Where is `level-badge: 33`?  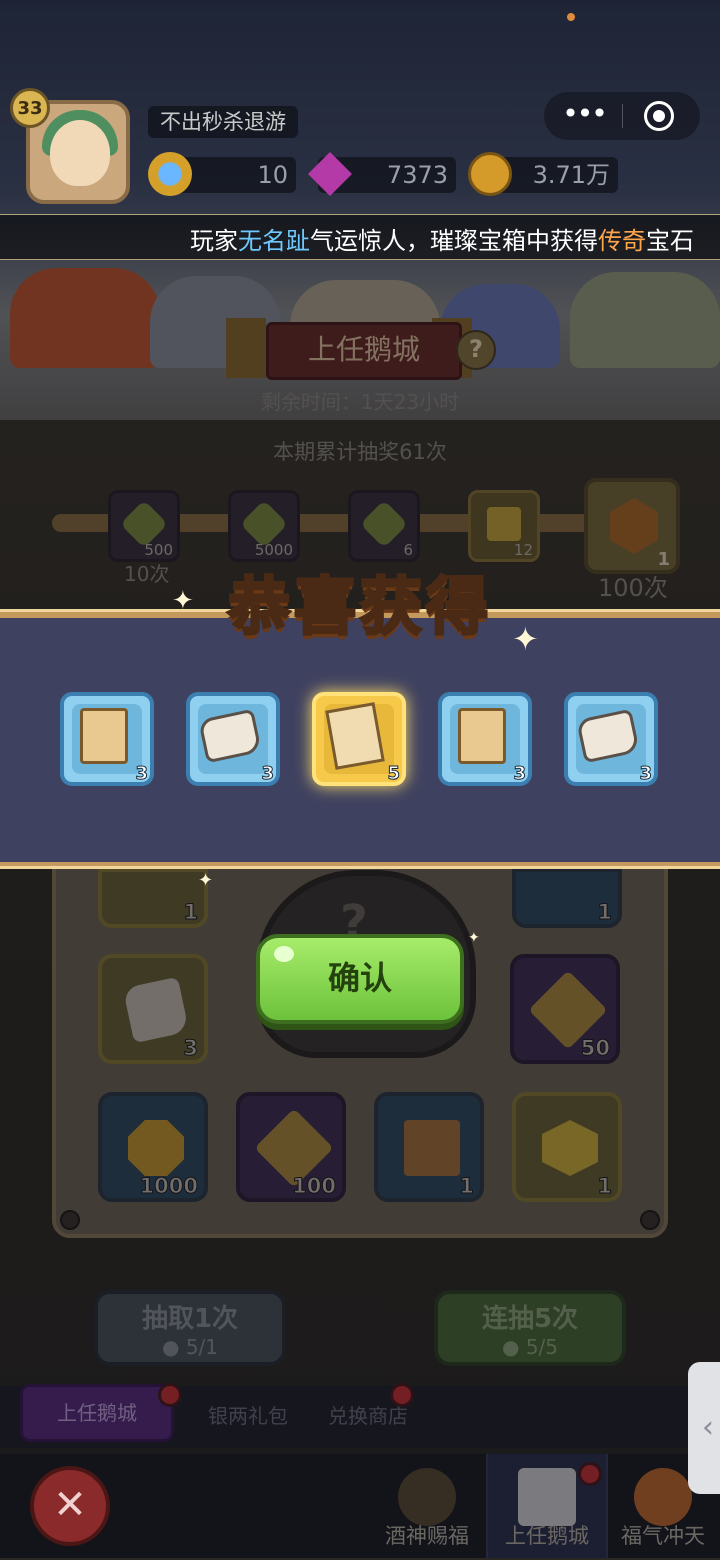 level-badge: 33 is located at coordinates (30, 108).